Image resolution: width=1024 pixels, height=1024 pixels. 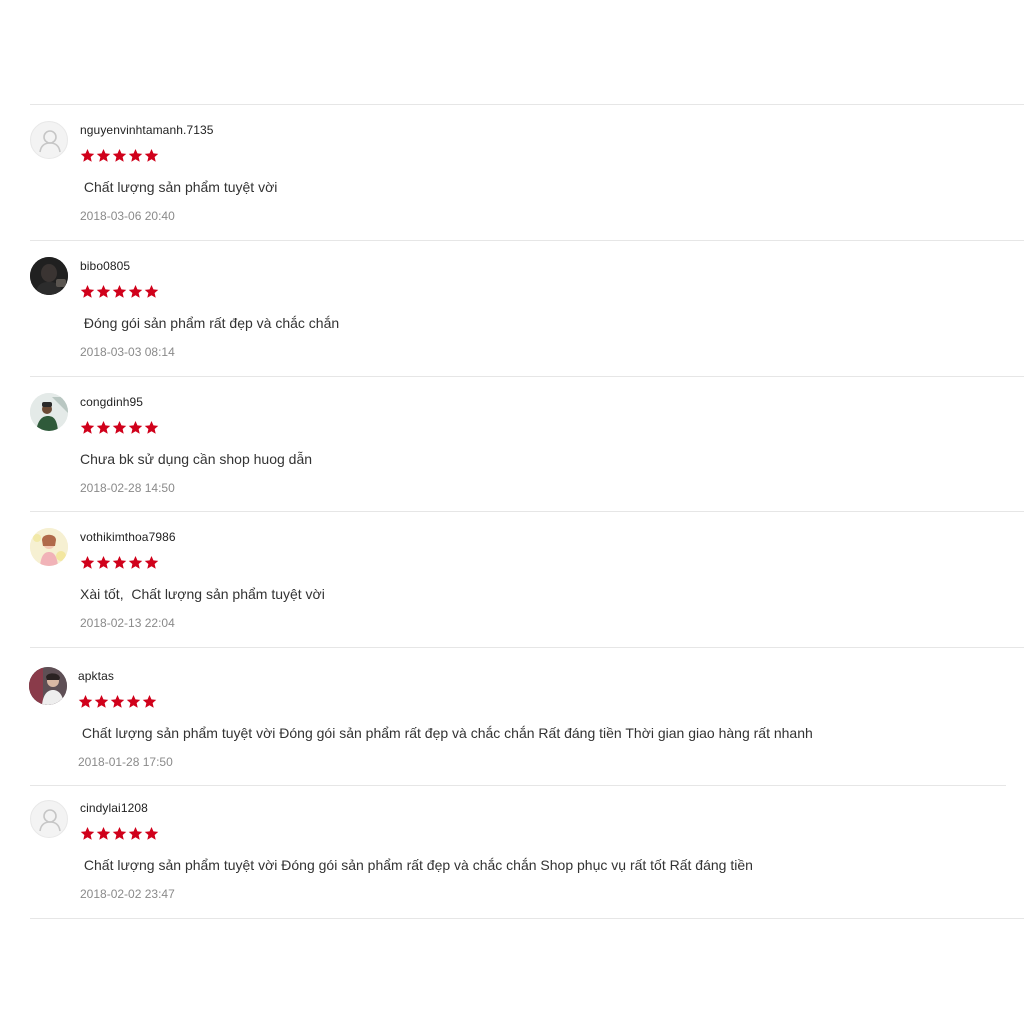 I want to click on review-timestamp: 2018-03-06 20:40, so click(x=127, y=216).